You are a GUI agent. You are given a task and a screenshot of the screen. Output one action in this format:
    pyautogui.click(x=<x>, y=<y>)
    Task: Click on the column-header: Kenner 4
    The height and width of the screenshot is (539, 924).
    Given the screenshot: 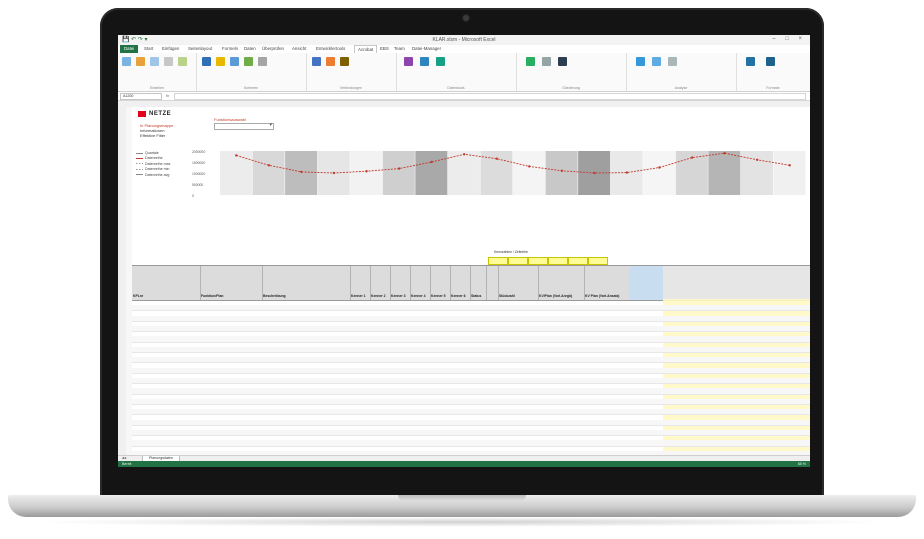 What is the action you would take?
    pyautogui.click(x=420, y=283)
    